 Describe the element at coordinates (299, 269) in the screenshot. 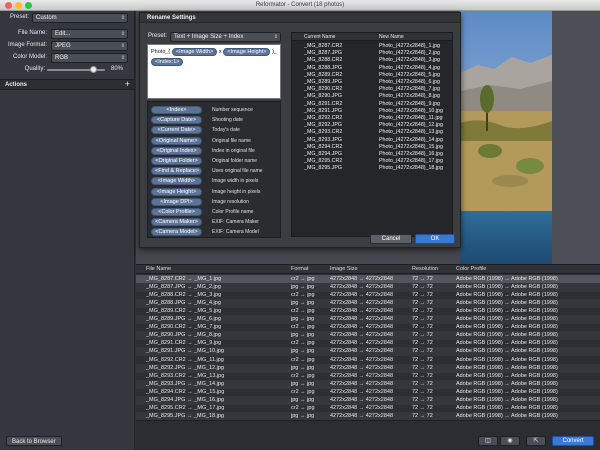

I see `format-column-header: Format` at that location.